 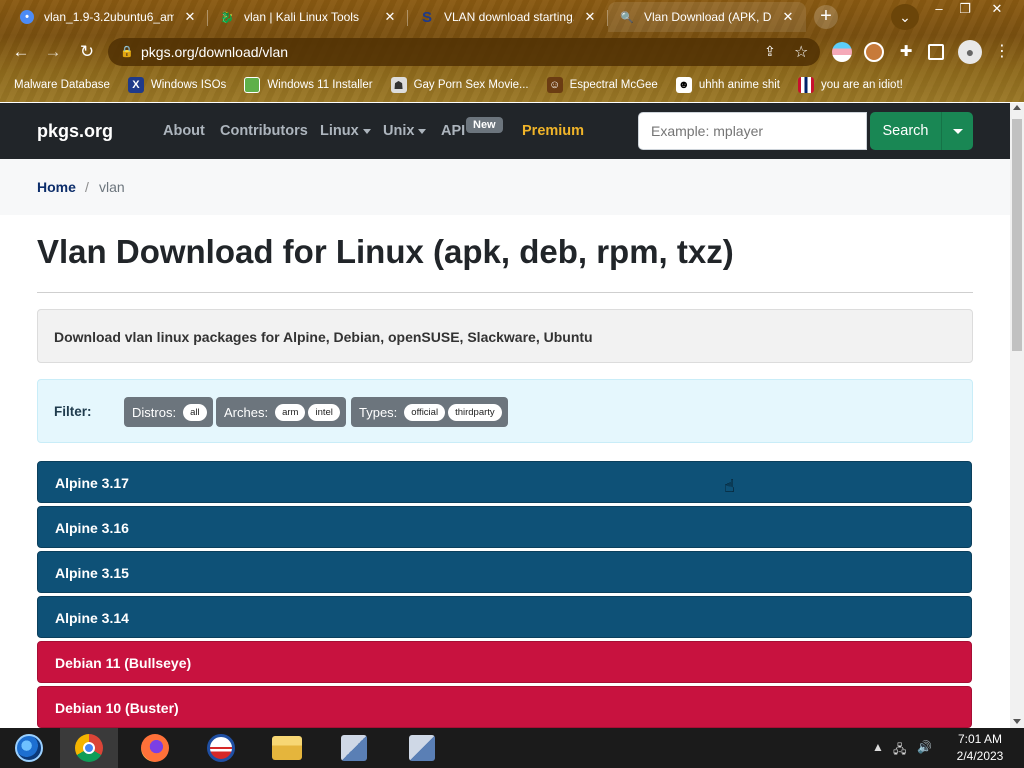 I want to click on taskbar-clock: 7:01 AM 2/4/2023, so click(x=980, y=748).